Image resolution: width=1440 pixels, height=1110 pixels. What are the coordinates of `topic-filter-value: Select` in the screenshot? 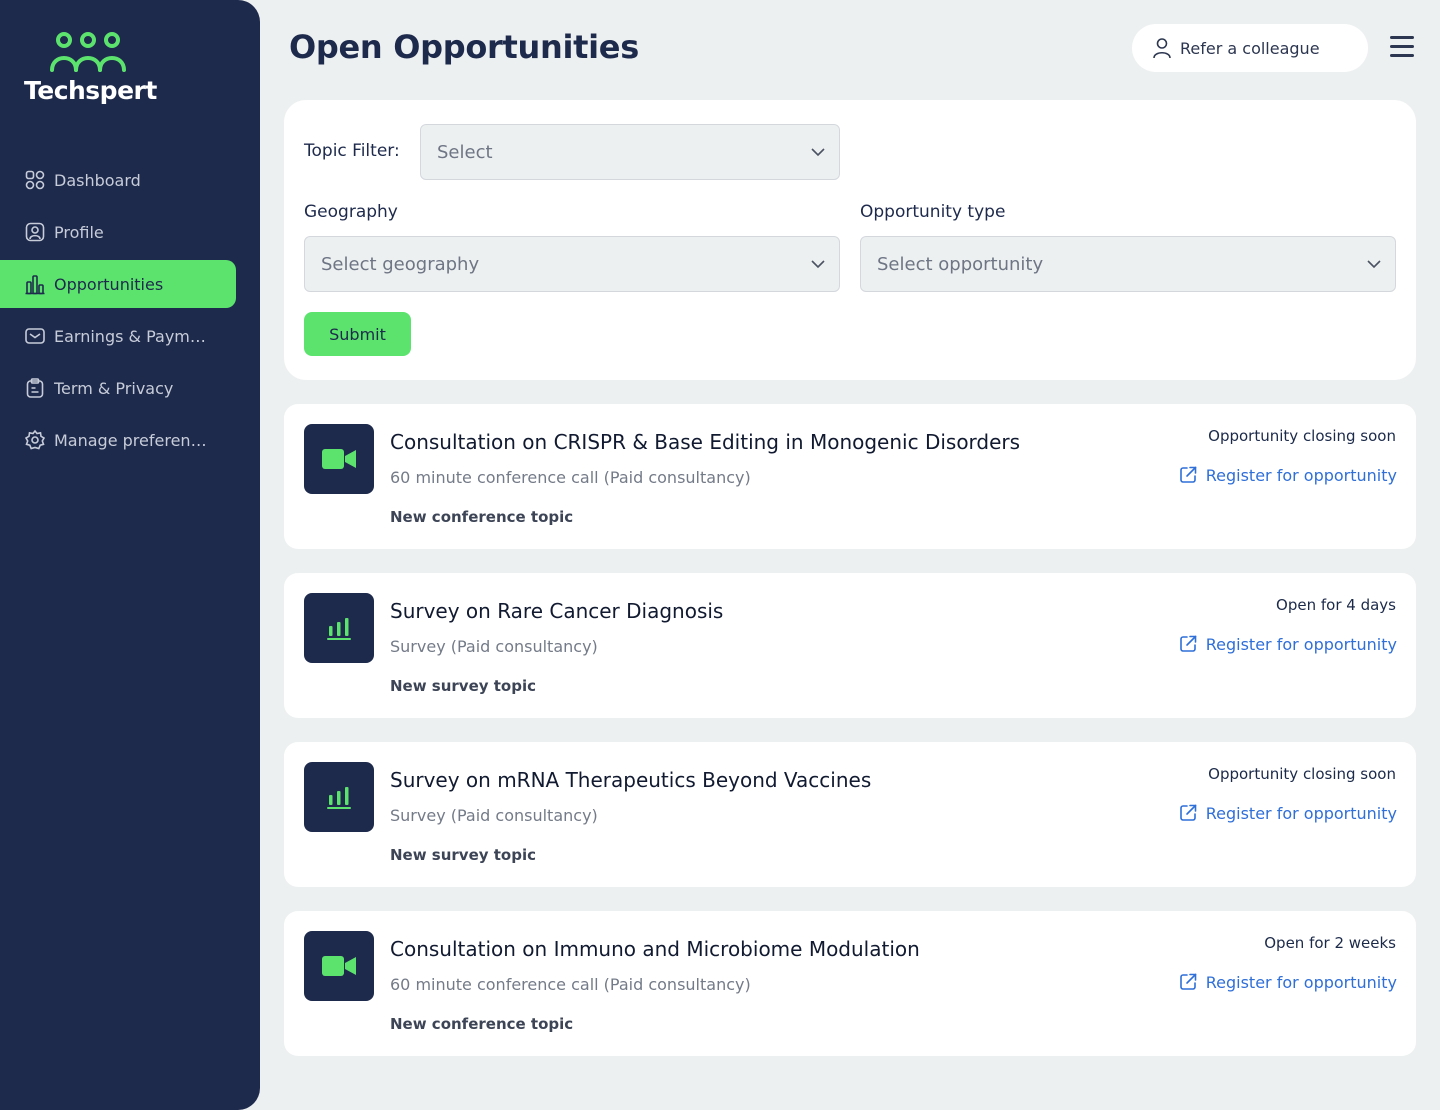 It's located at (465, 152).